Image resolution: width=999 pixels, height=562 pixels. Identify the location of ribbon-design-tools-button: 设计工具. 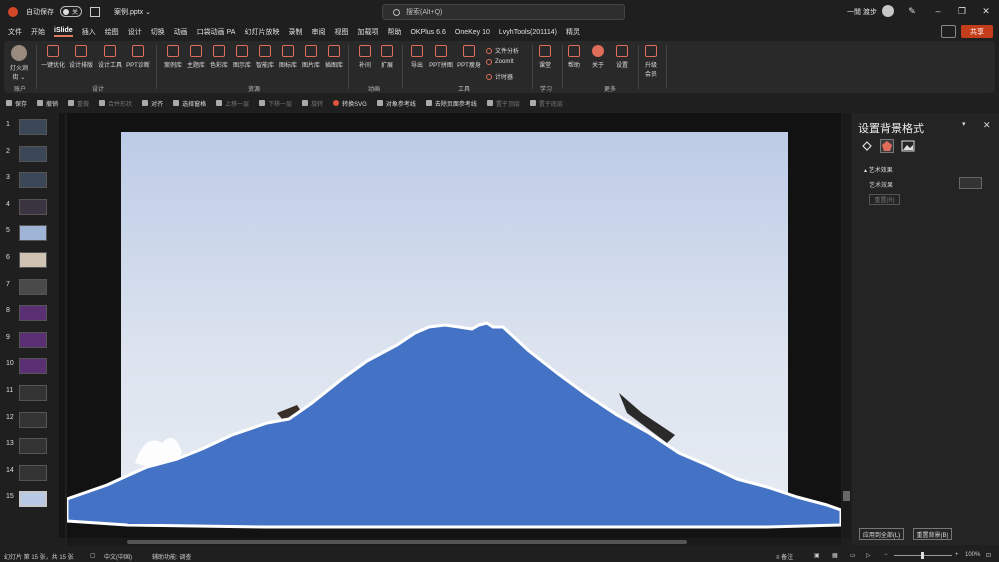
(110, 57).